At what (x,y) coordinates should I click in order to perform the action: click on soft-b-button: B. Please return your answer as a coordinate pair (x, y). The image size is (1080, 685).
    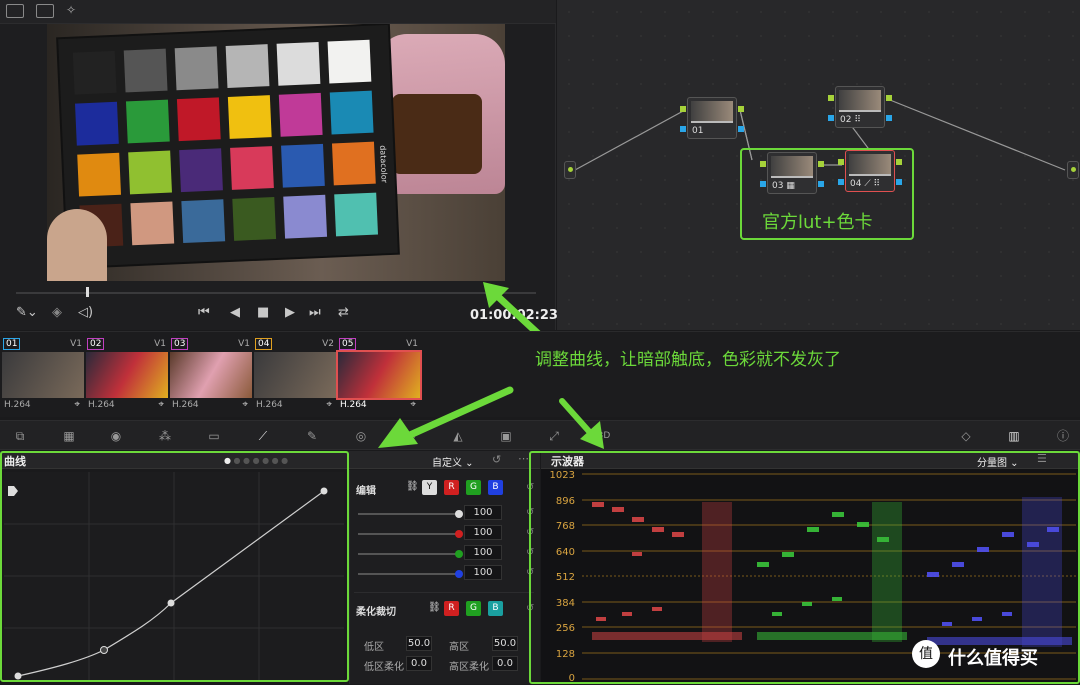
    Looking at the image, I should click on (495, 608).